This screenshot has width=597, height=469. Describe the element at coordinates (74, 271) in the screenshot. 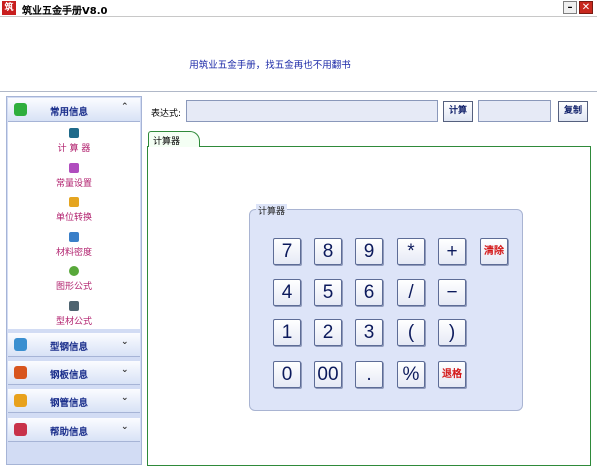

I see `shape-formula-icon` at that location.